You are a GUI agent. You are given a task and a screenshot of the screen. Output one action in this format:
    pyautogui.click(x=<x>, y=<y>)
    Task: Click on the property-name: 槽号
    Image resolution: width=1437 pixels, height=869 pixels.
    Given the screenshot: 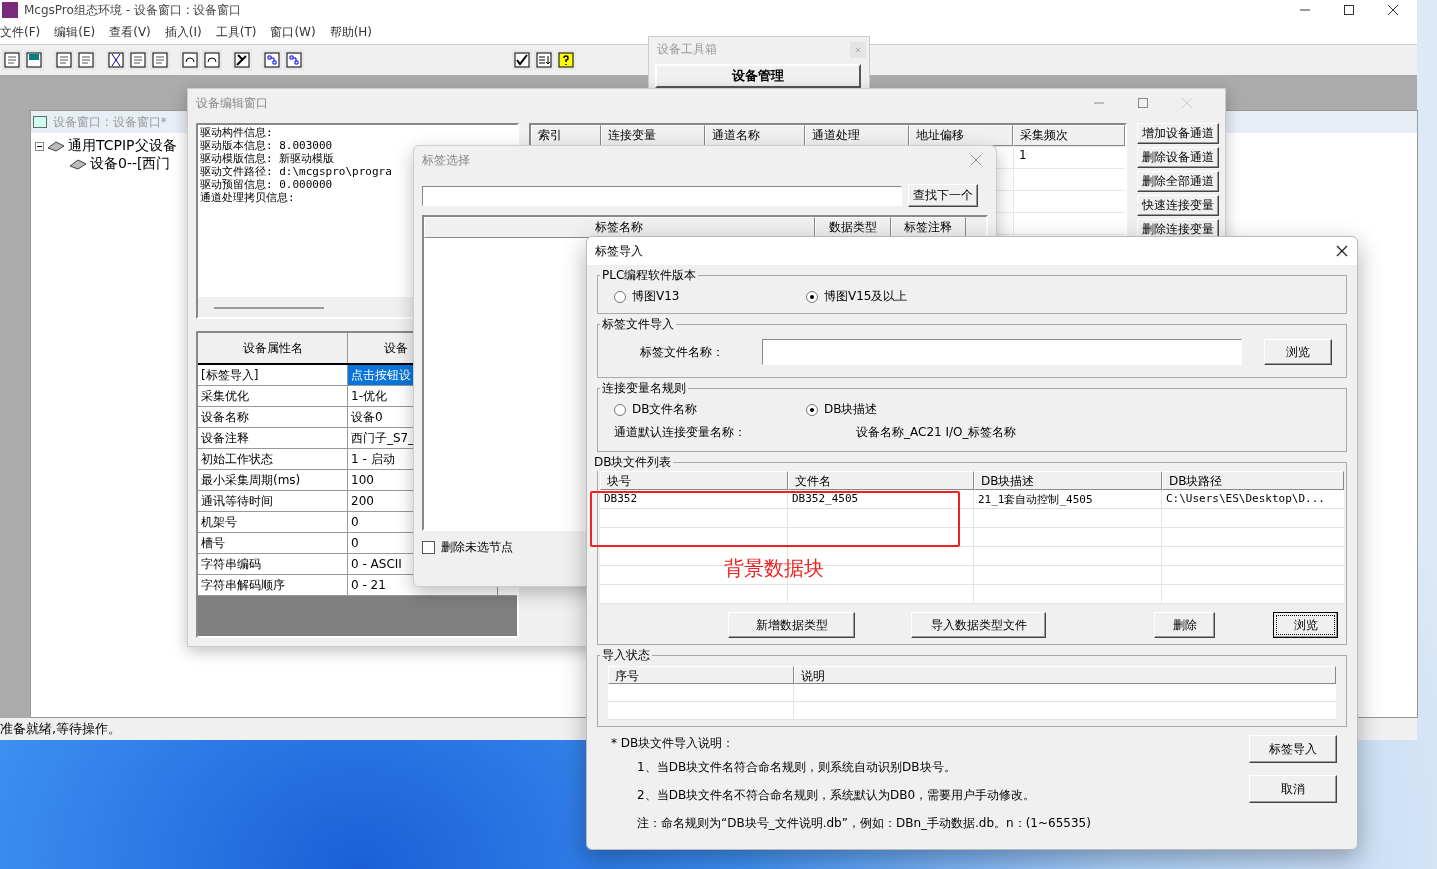 What is the action you would take?
    pyautogui.click(x=273, y=543)
    